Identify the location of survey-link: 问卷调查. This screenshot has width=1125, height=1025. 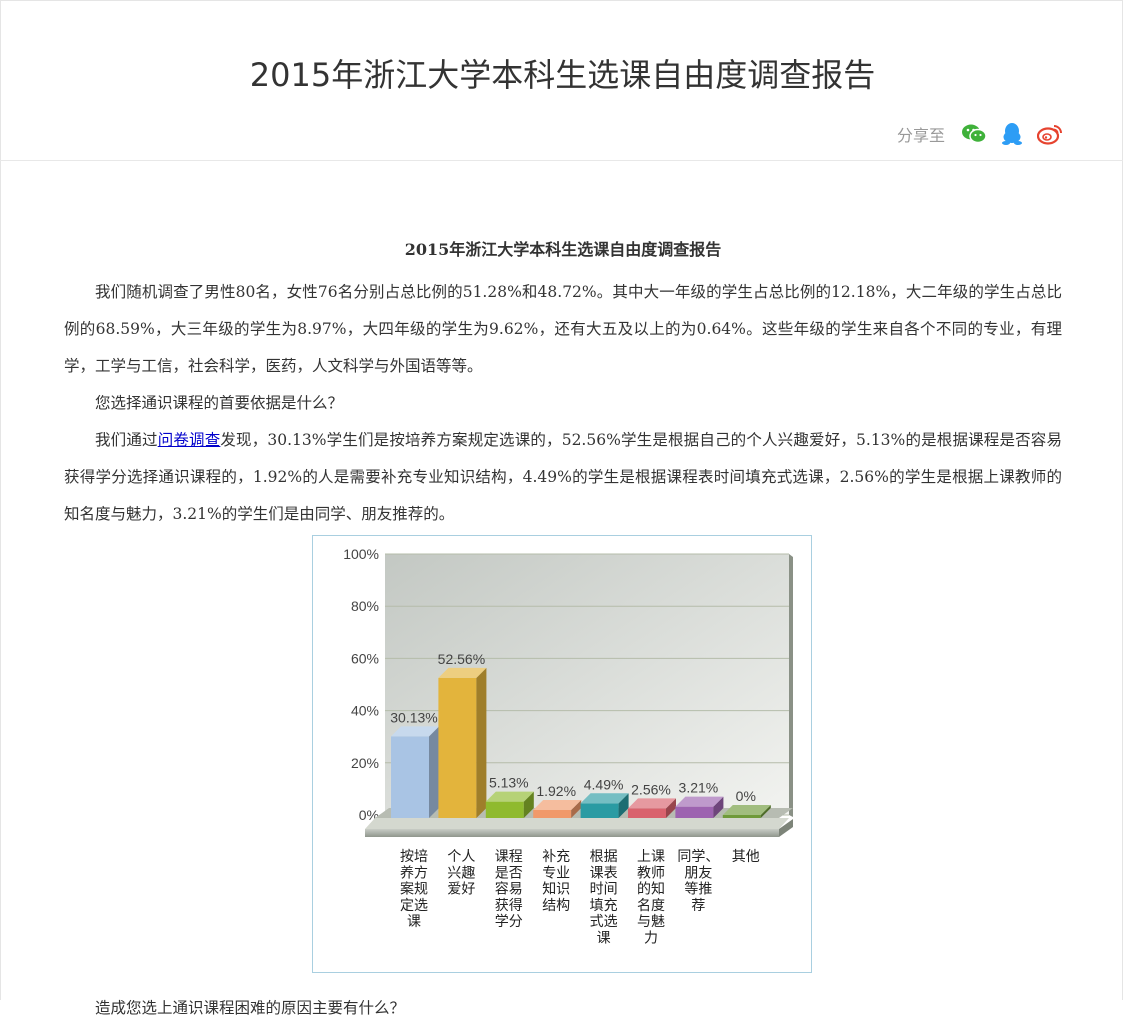
(189, 440).